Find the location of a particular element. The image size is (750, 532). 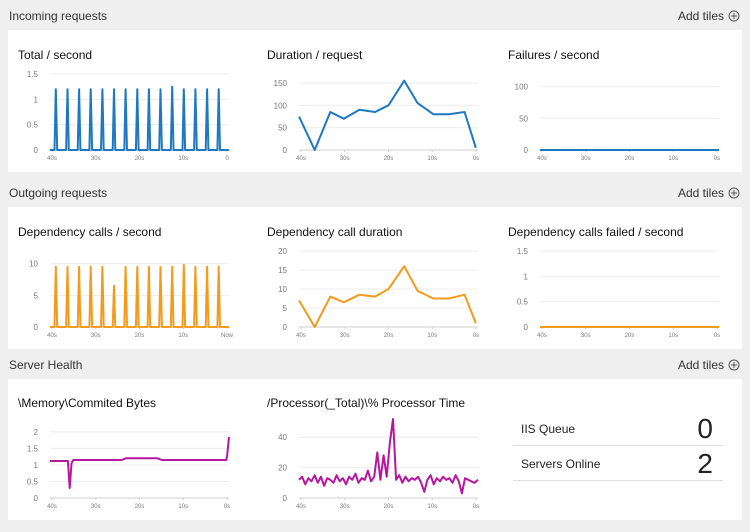

section-title: Server Health is located at coordinates (46, 365).